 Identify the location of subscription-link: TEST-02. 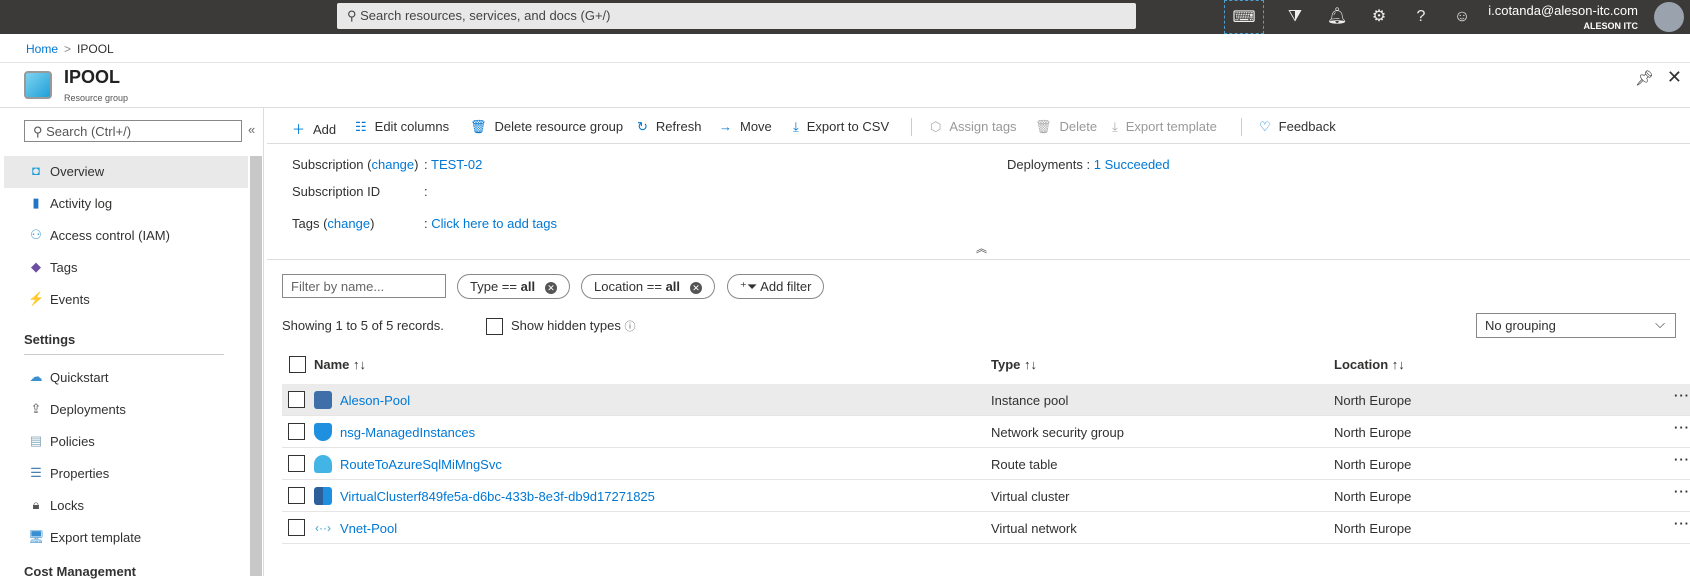
(456, 164).